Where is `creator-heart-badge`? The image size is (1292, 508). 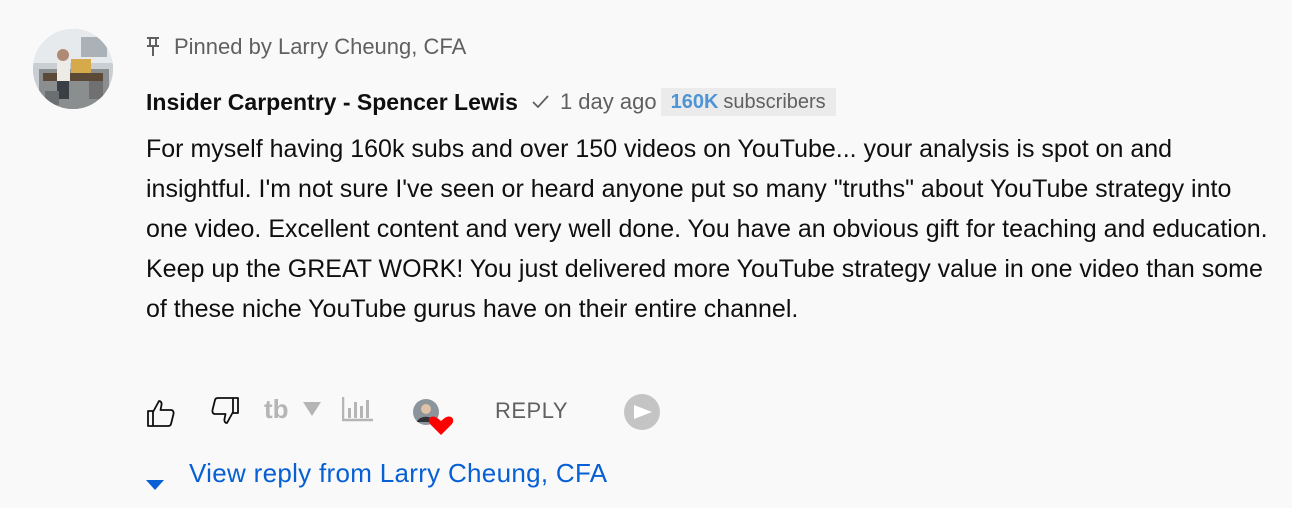
creator-heart-badge is located at coordinates (433, 416).